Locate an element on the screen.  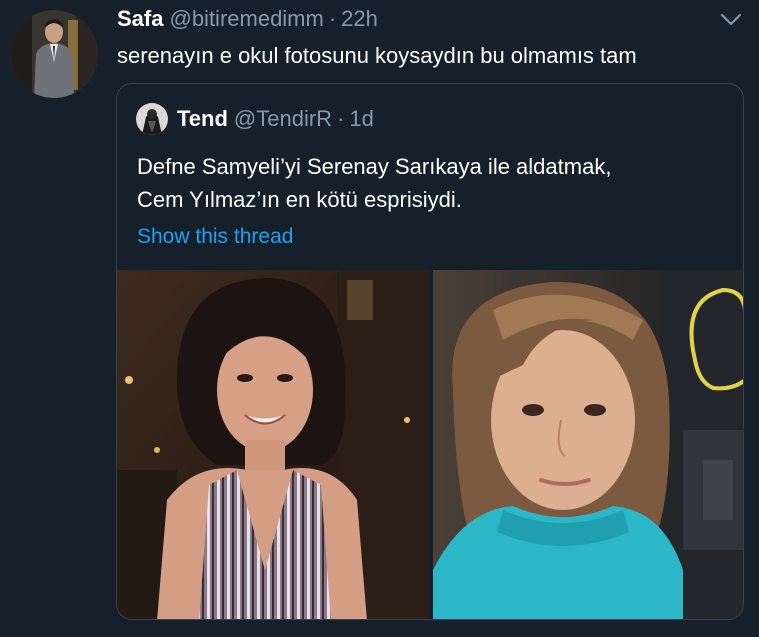
chevron-down-icon is located at coordinates (731, 20).